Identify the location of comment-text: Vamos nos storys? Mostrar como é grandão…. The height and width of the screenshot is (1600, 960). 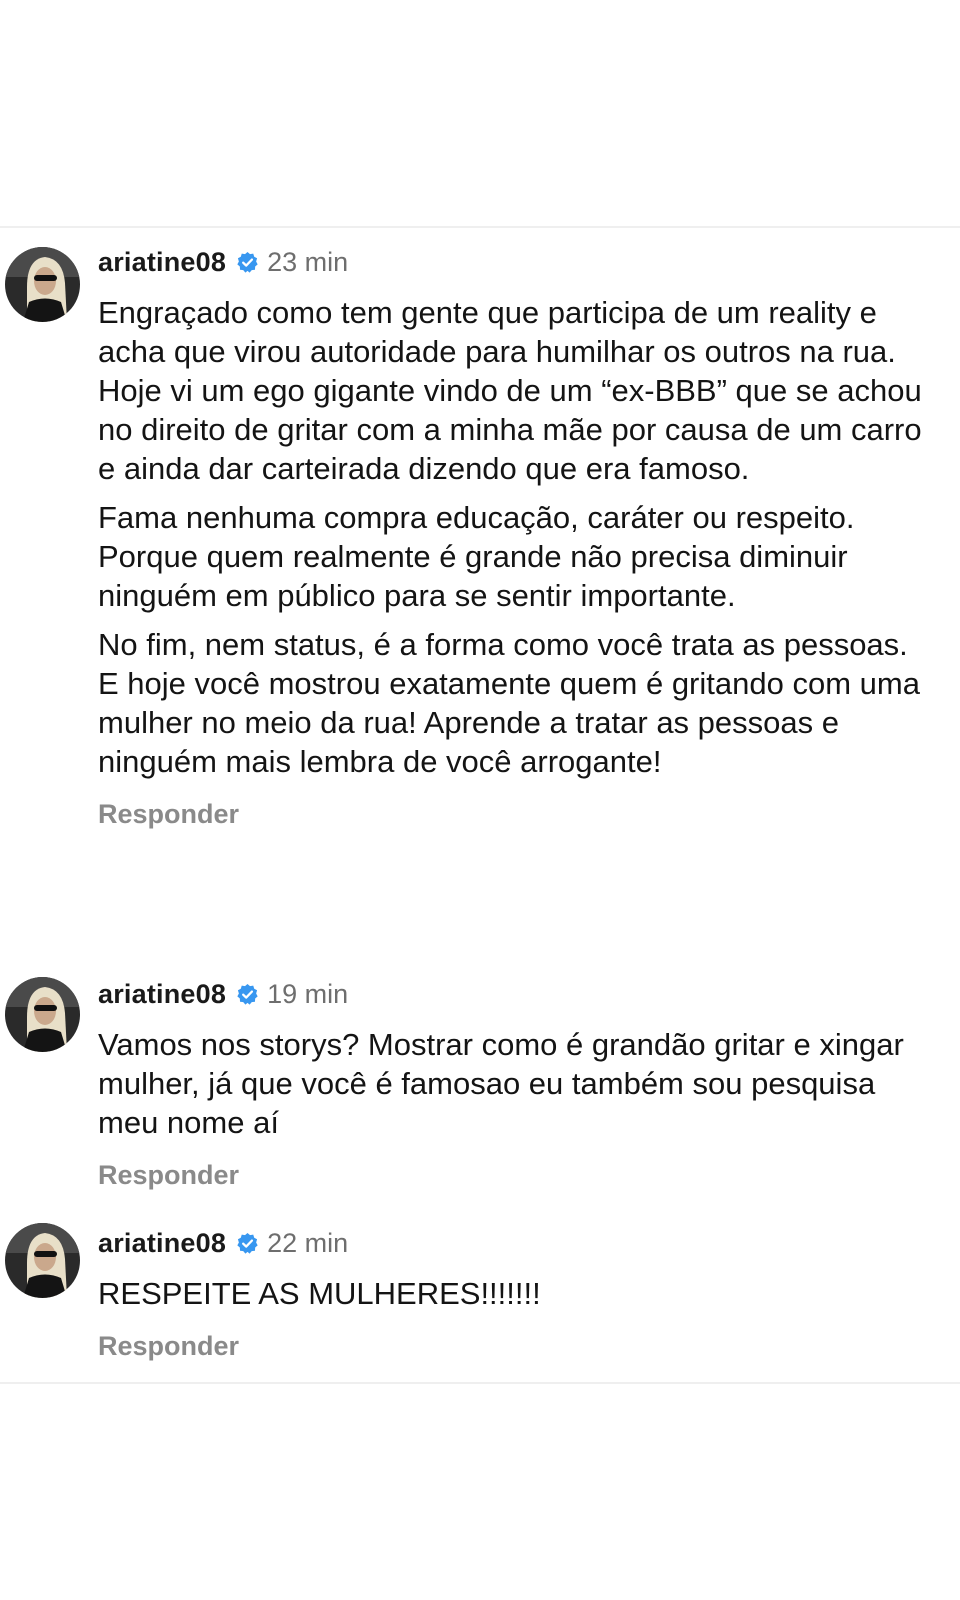
(513, 1083).